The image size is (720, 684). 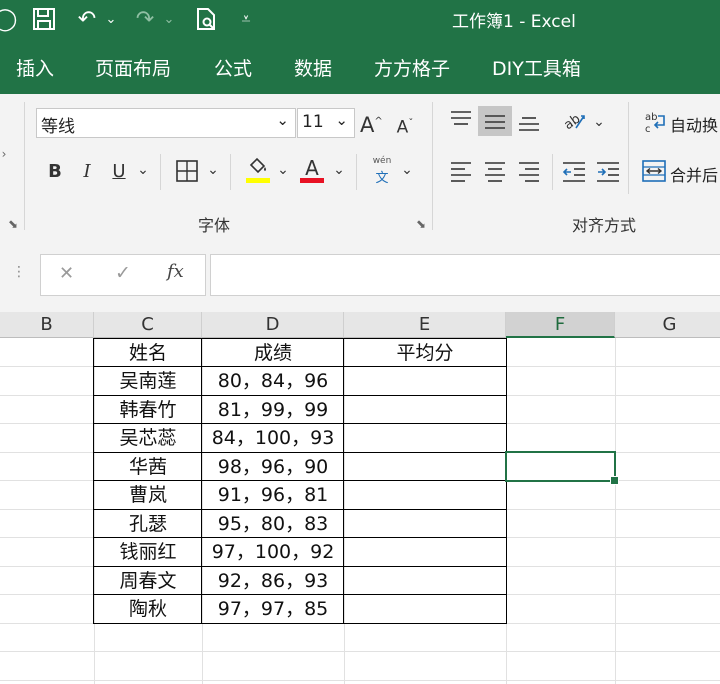 I want to click on insert-function-icon: fx, so click(x=175, y=271).